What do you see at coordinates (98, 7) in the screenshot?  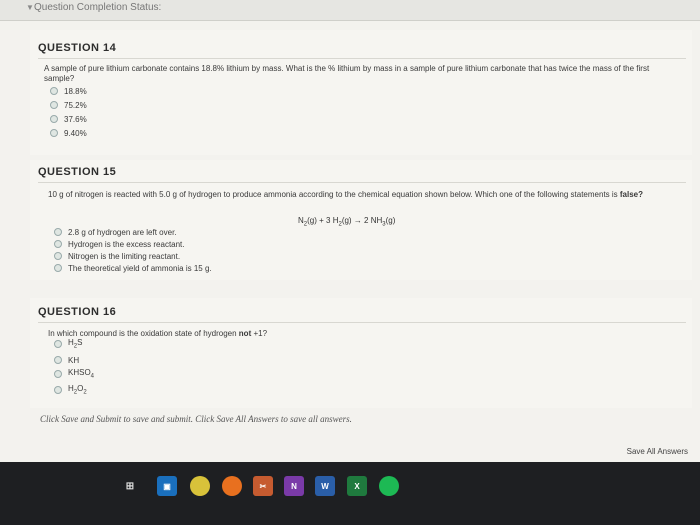 I see `status-label: Question Completion Status:` at bounding box center [98, 7].